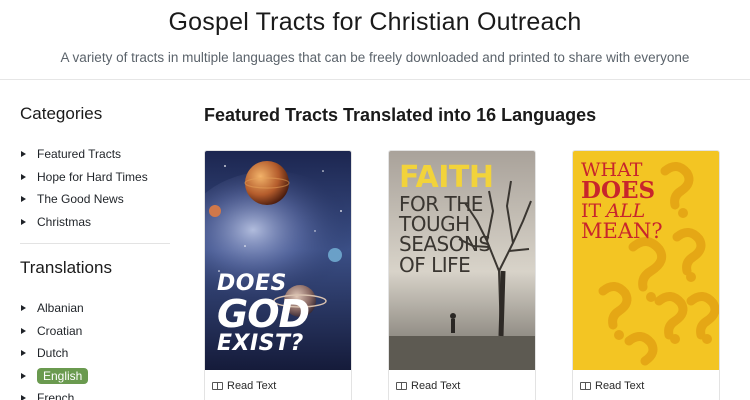  I want to click on tract-cover-image: FAITH FOR THE TOUGH SEASONS OF LIFE, so click(462, 260).